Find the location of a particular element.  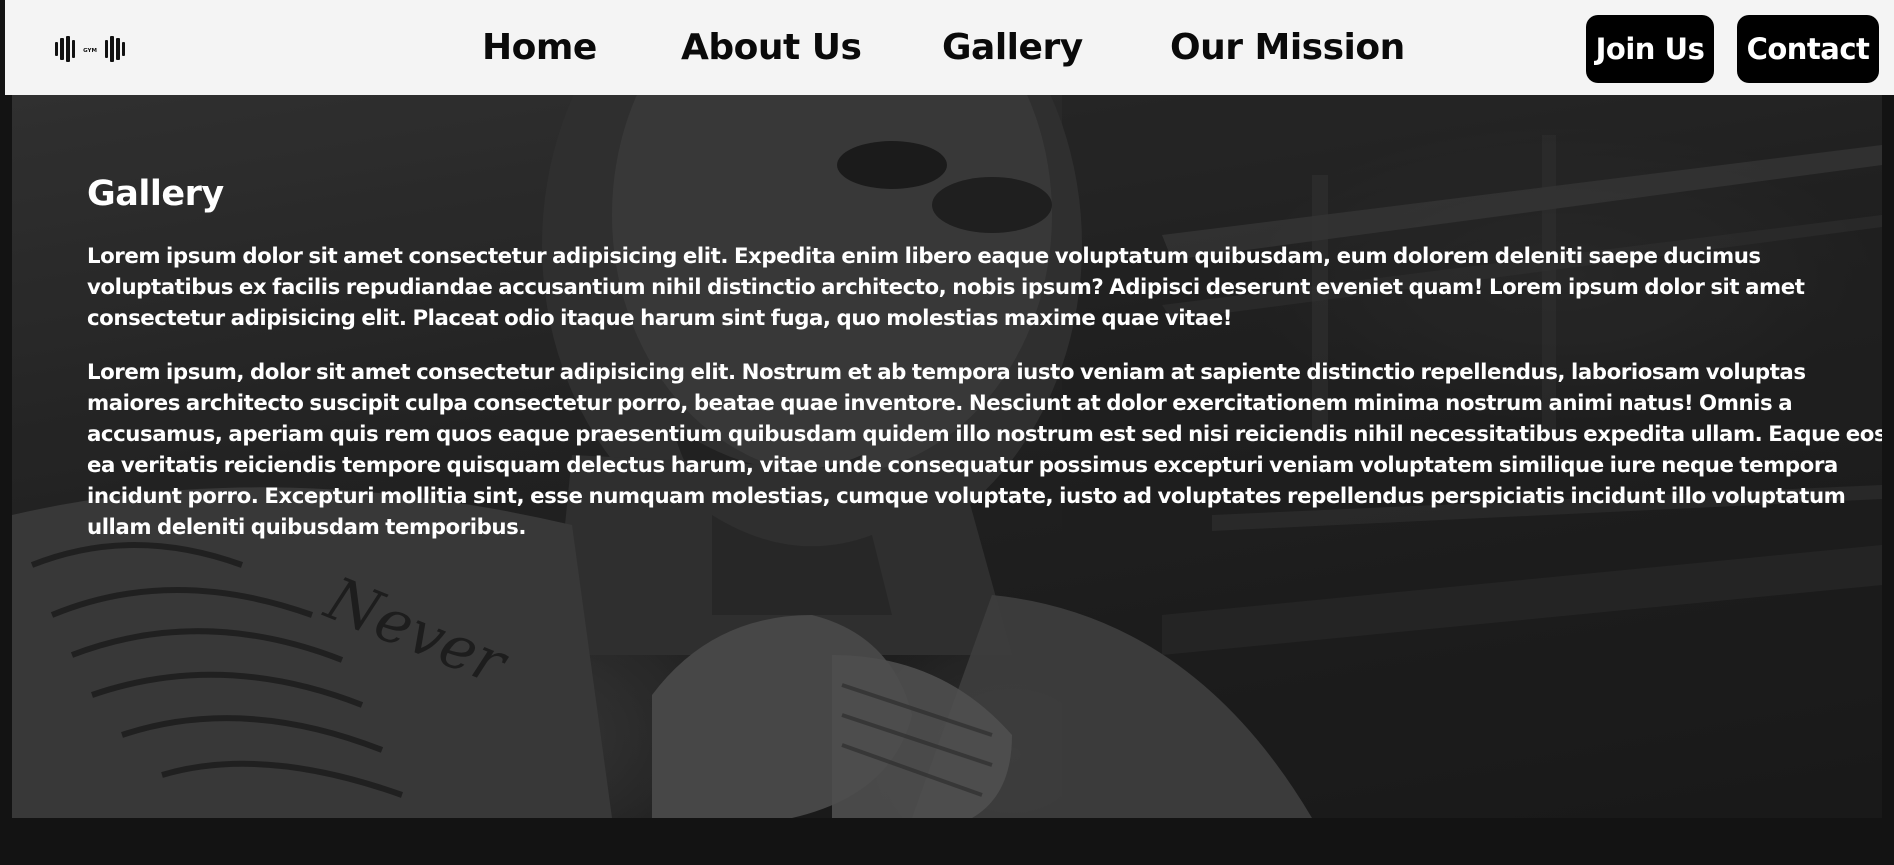

nav-item-home: Home is located at coordinates (539, 47).